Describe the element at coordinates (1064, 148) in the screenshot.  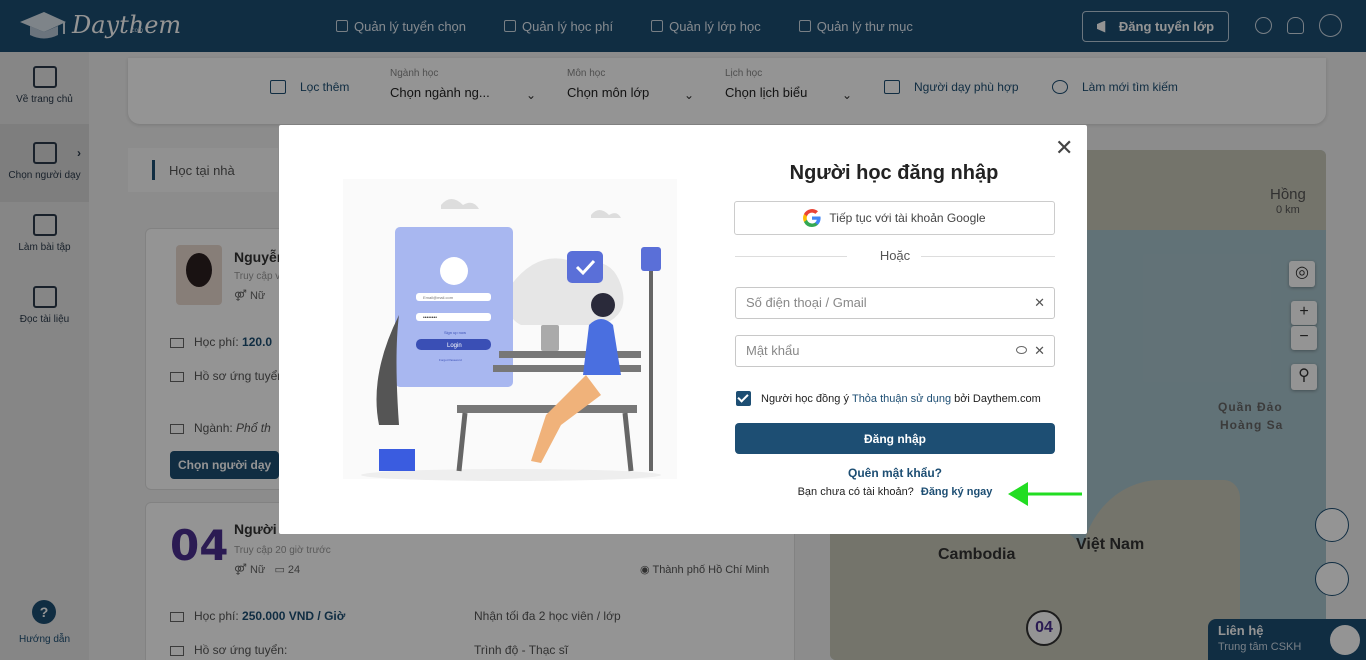
I see `close-icon: ✕` at that location.